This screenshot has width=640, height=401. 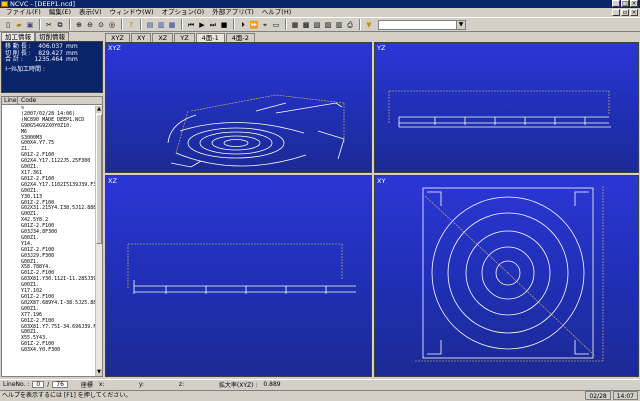 What do you see at coordinates (634, 3) in the screenshot?
I see `close-button: ×` at bounding box center [634, 3].